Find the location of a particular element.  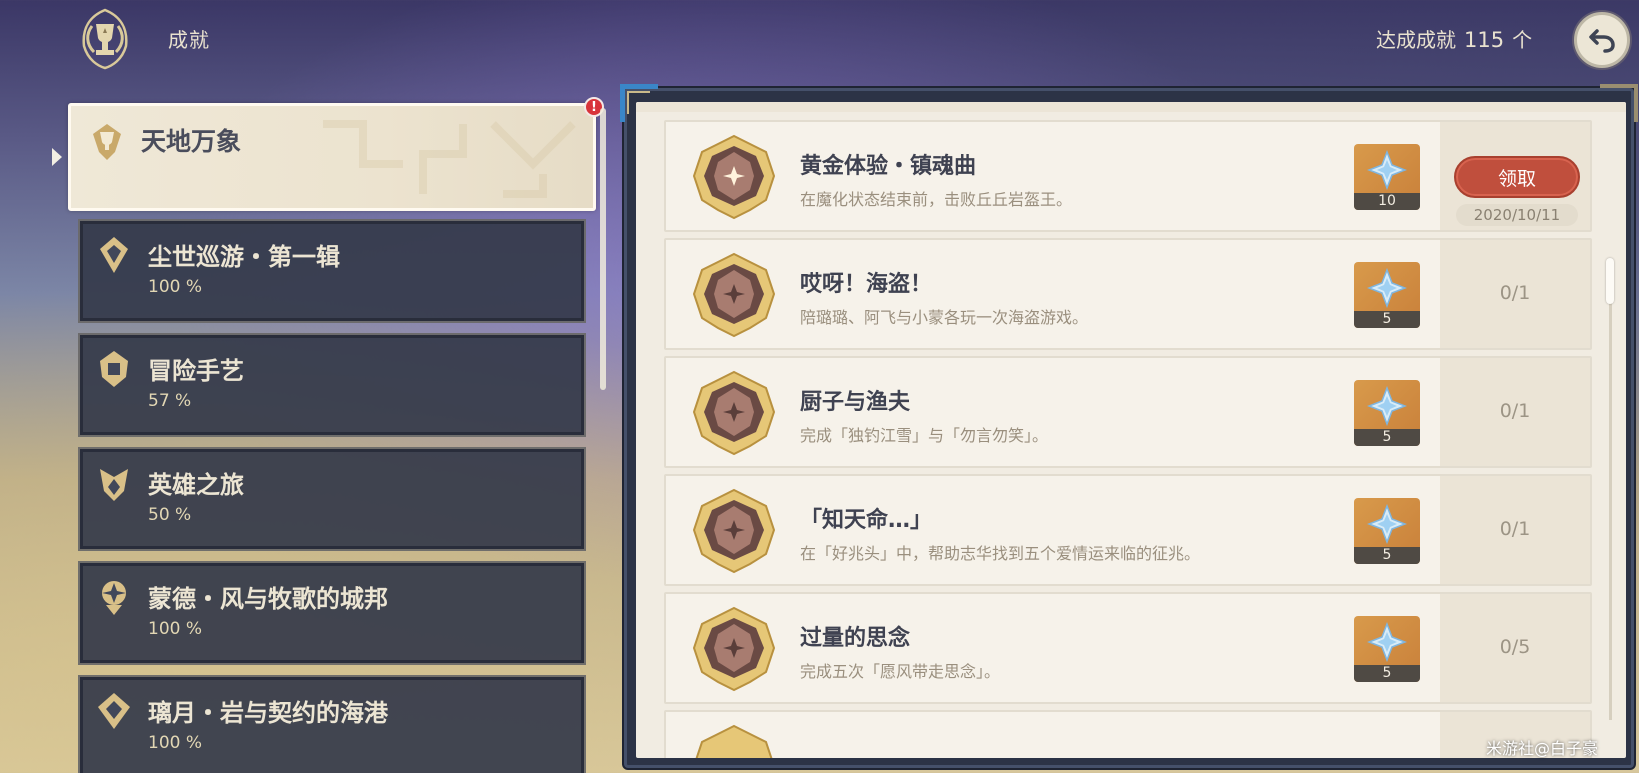

category-item-mengde: 蒙德・风与牧歌的城邦 100 % is located at coordinates (332, 613).